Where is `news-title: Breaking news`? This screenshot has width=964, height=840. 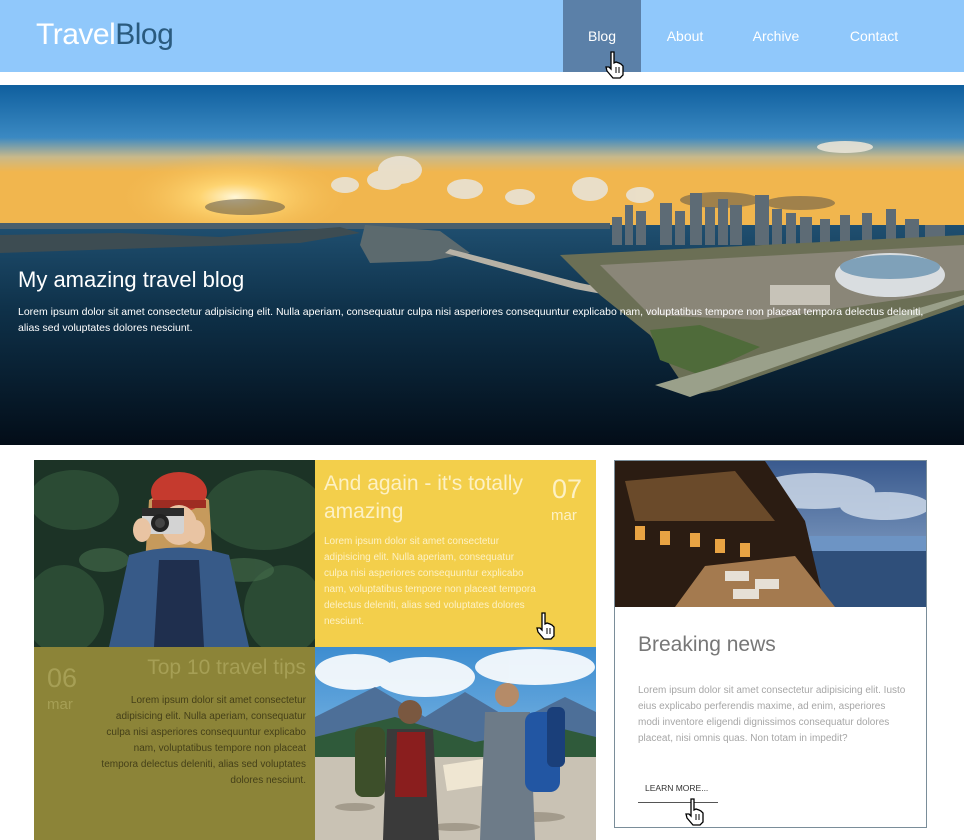
news-title: Breaking news is located at coordinates (707, 644).